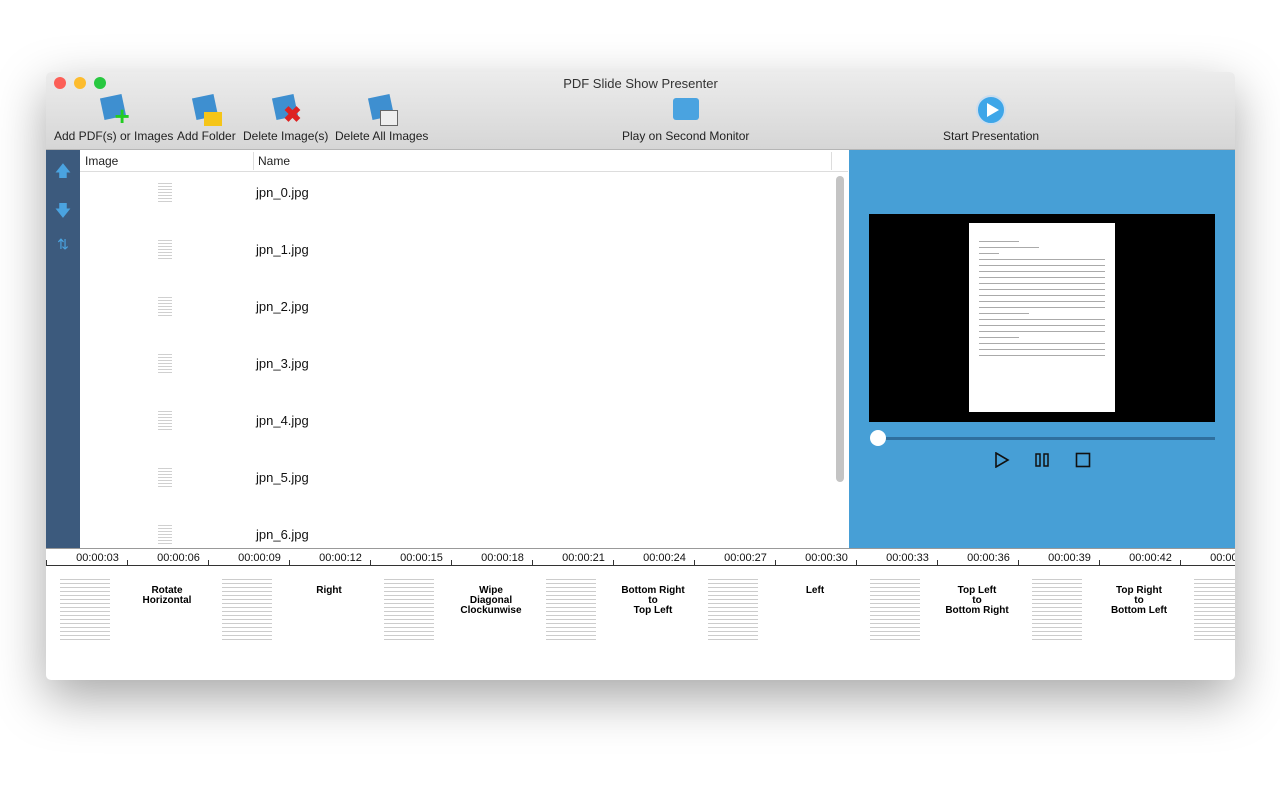 The image size is (1280, 800). Describe the element at coordinates (977, 601) in the screenshot. I see `transition-label: Top Left to Bottom Right` at that location.